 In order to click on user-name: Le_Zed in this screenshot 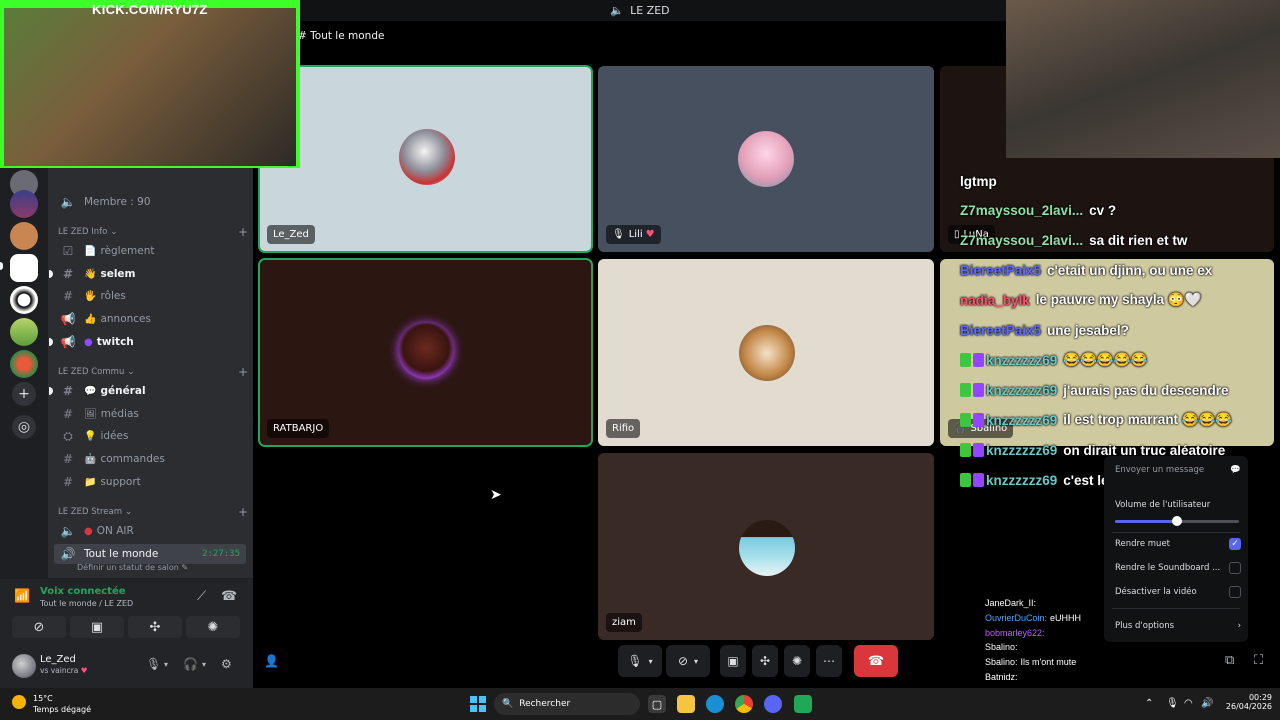, I will do `click(58, 659)`.